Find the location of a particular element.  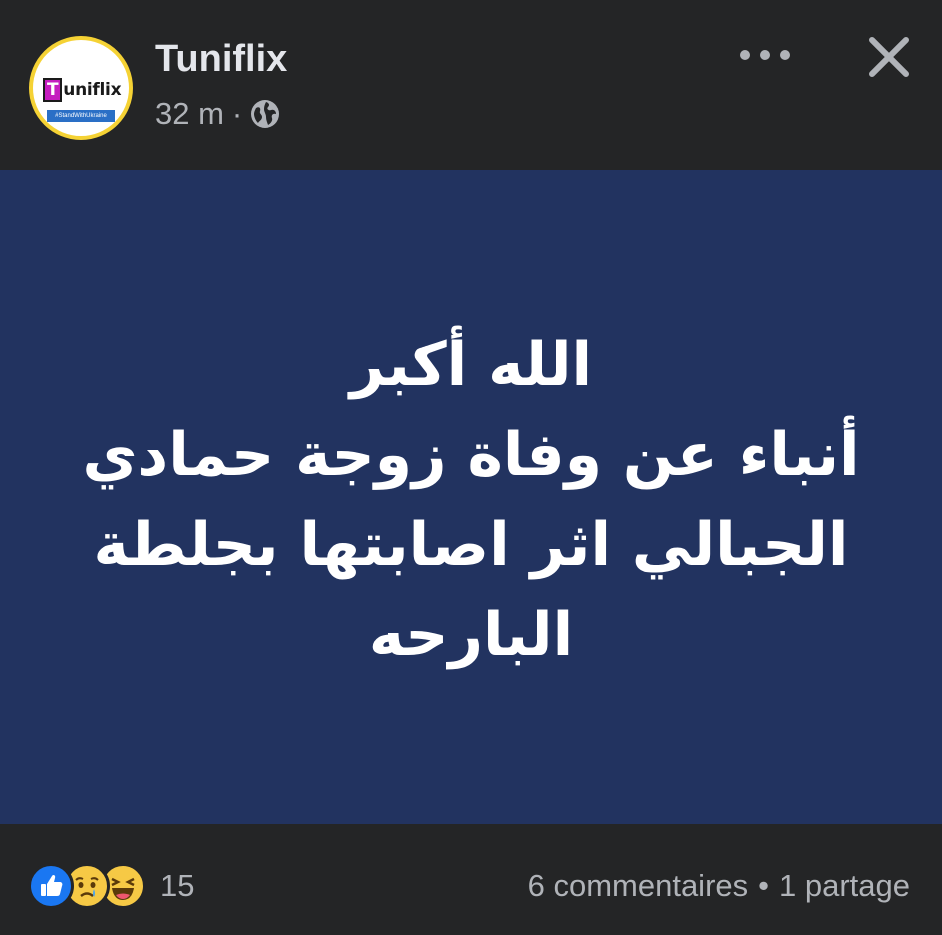

post-footer: 15 6 commentaires • 1 partage is located at coordinates (471, 879).